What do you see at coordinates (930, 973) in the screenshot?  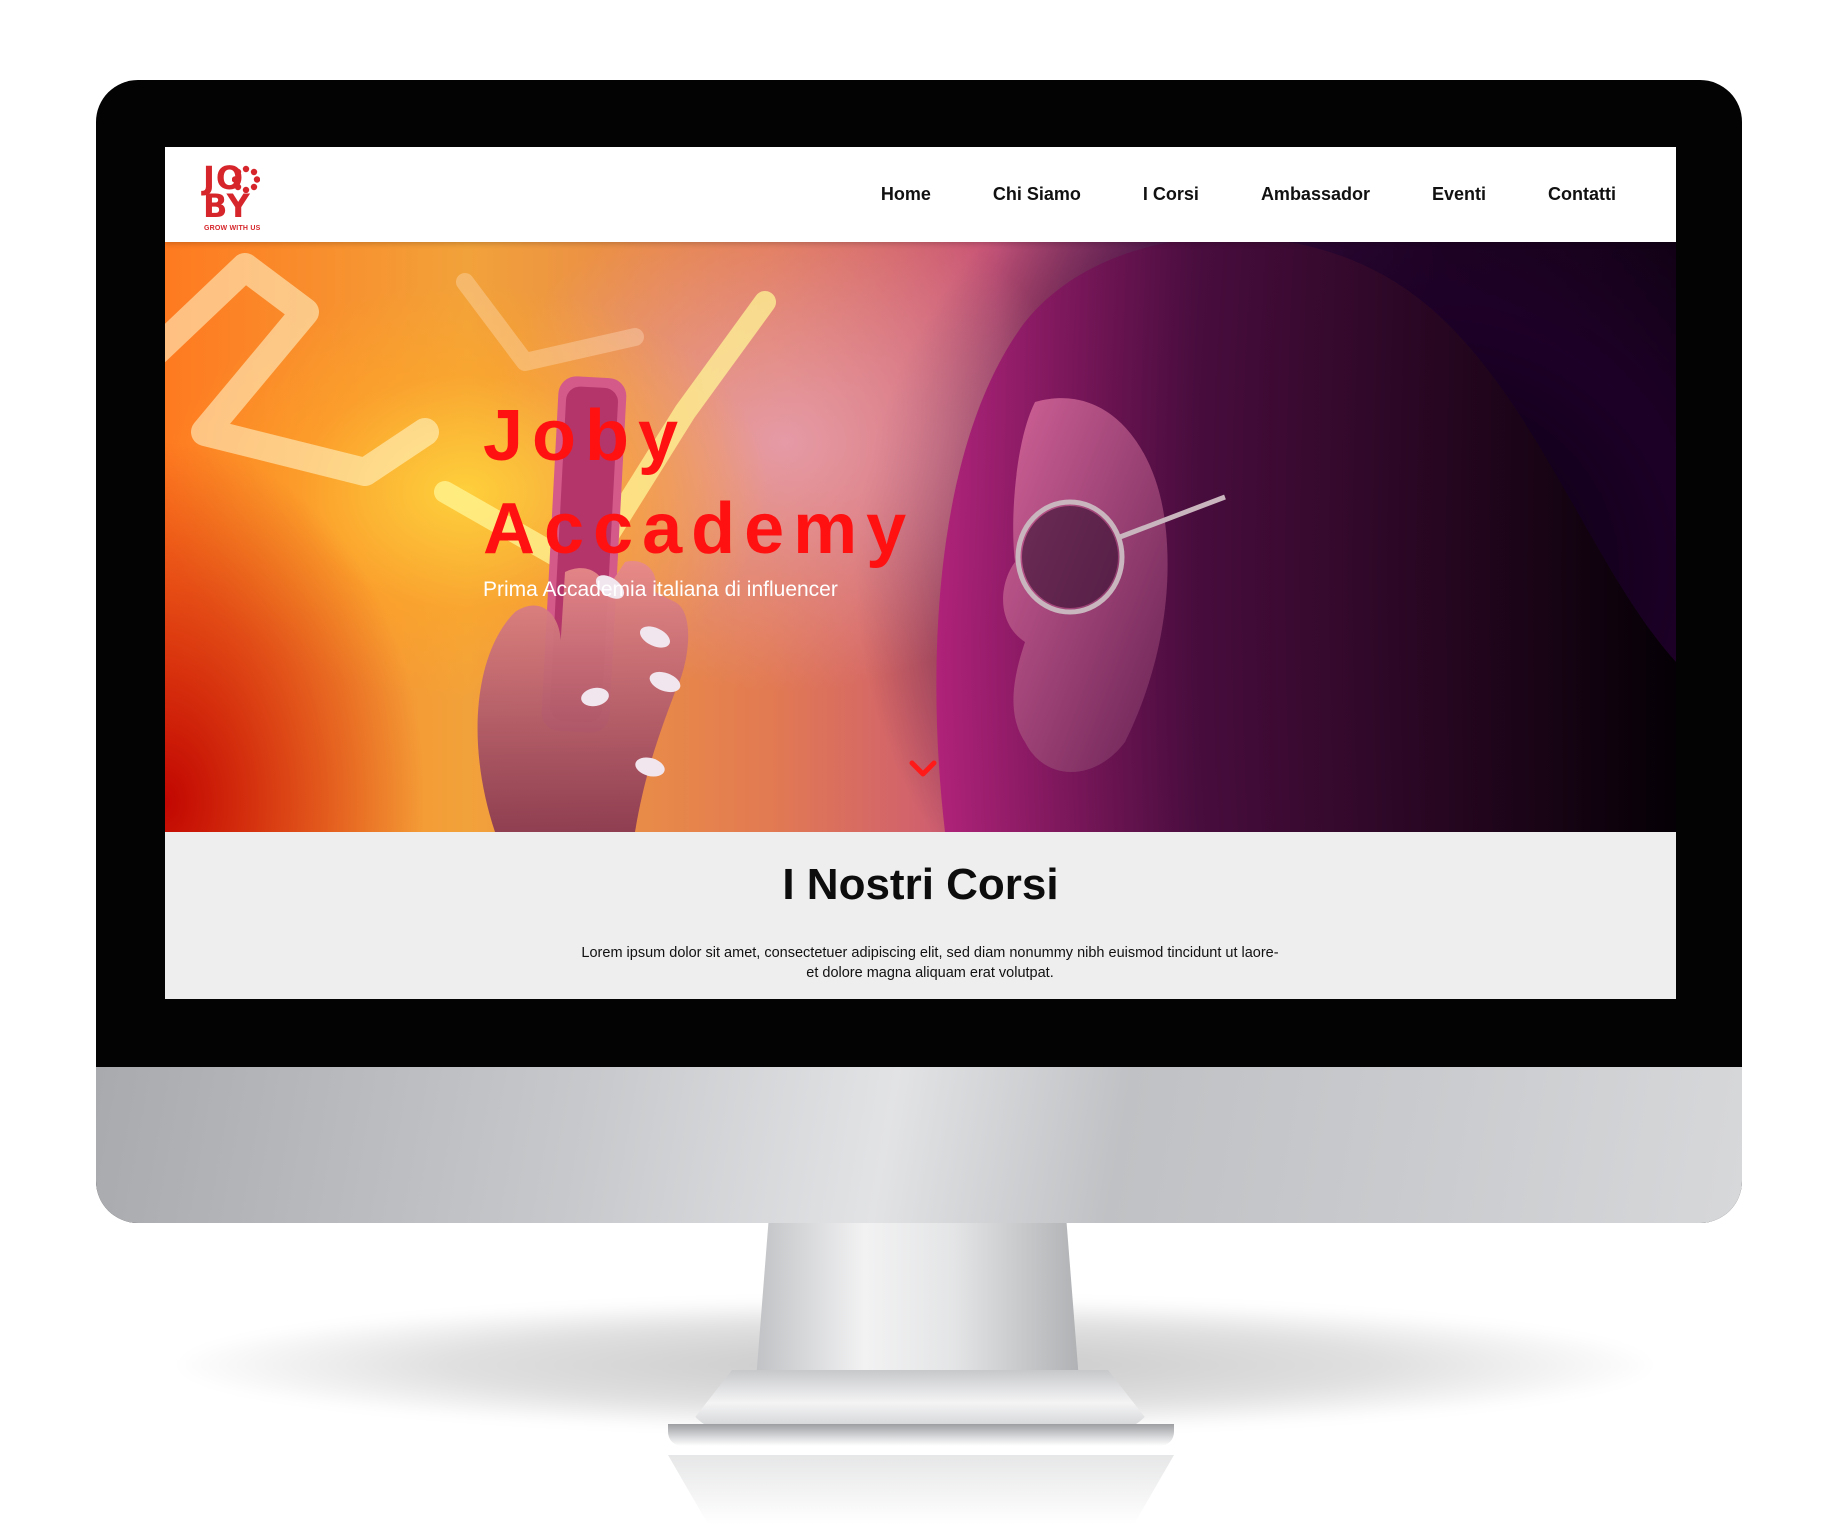 I see `courses-description-line-2: et dolore magna aliquam erat volutpat.` at bounding box center [930, 973].